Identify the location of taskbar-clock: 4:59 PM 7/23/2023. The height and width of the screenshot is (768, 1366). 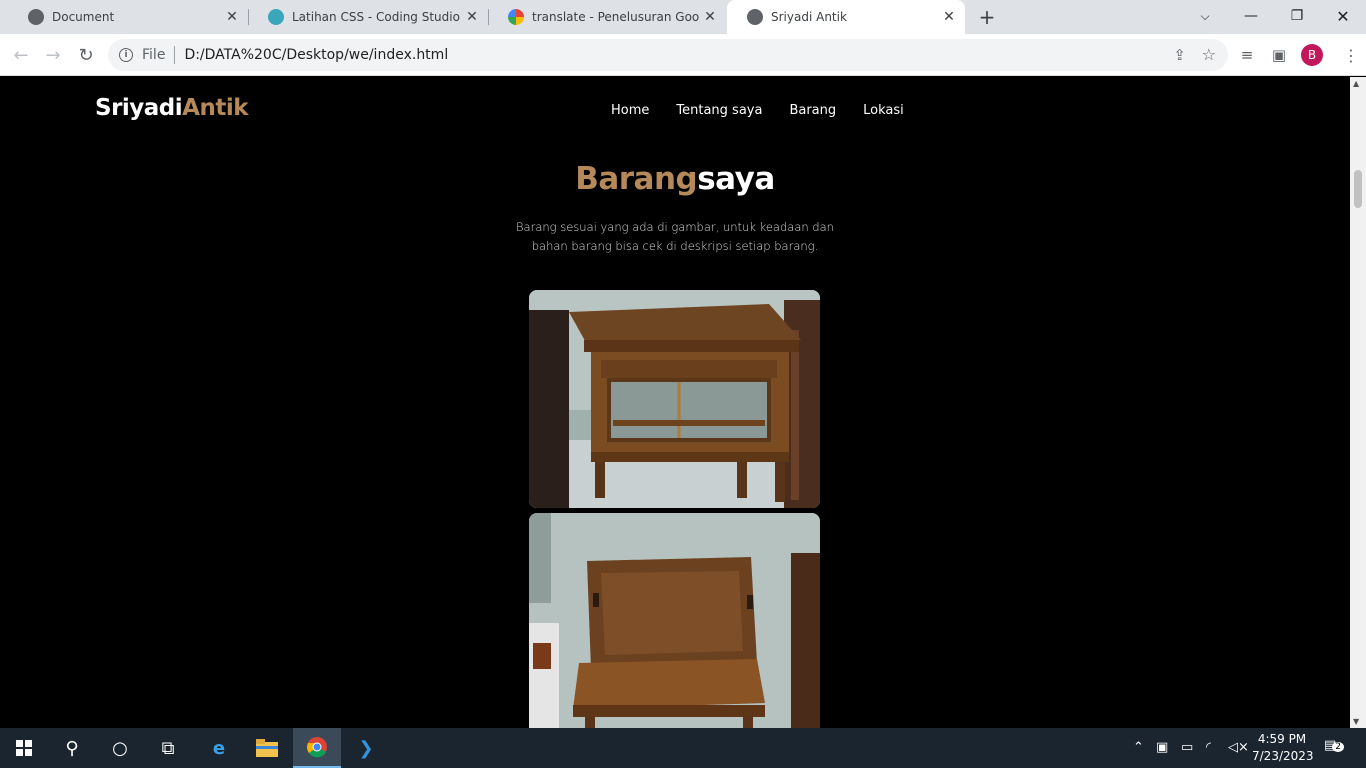
(1283, 748).